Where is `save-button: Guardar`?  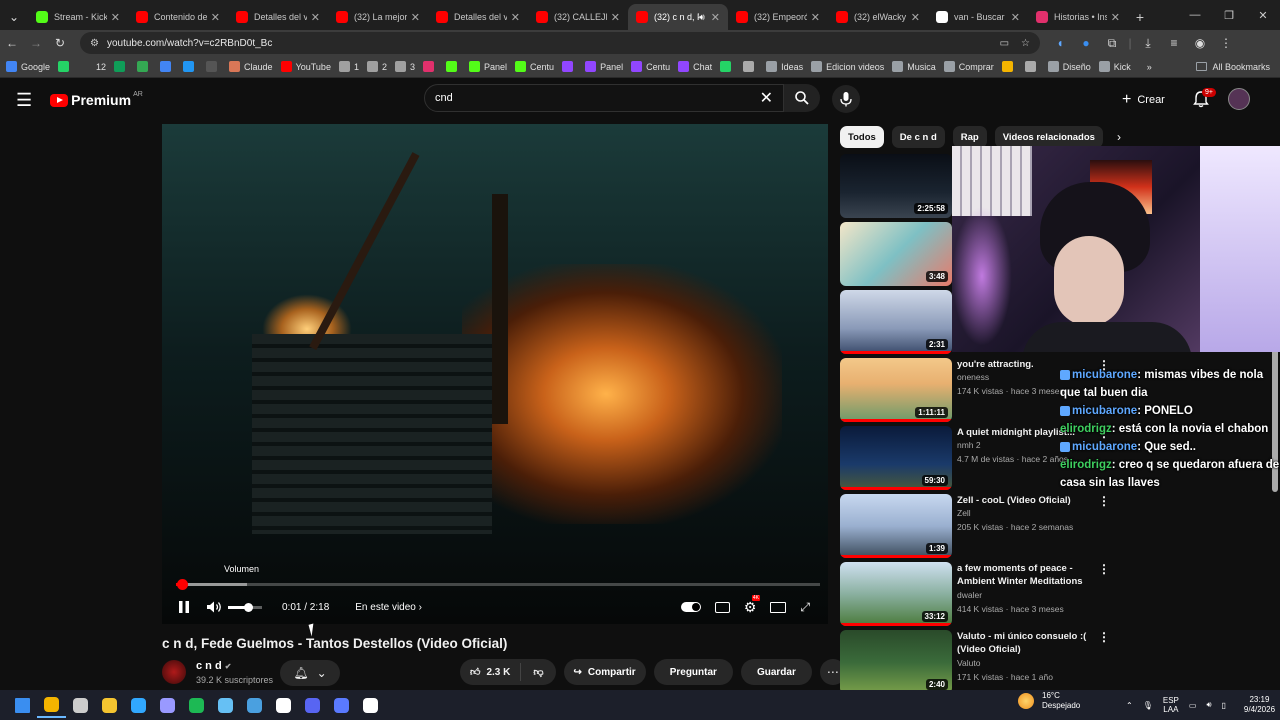
save-button: Guardar is located at coordinates (776, 672).